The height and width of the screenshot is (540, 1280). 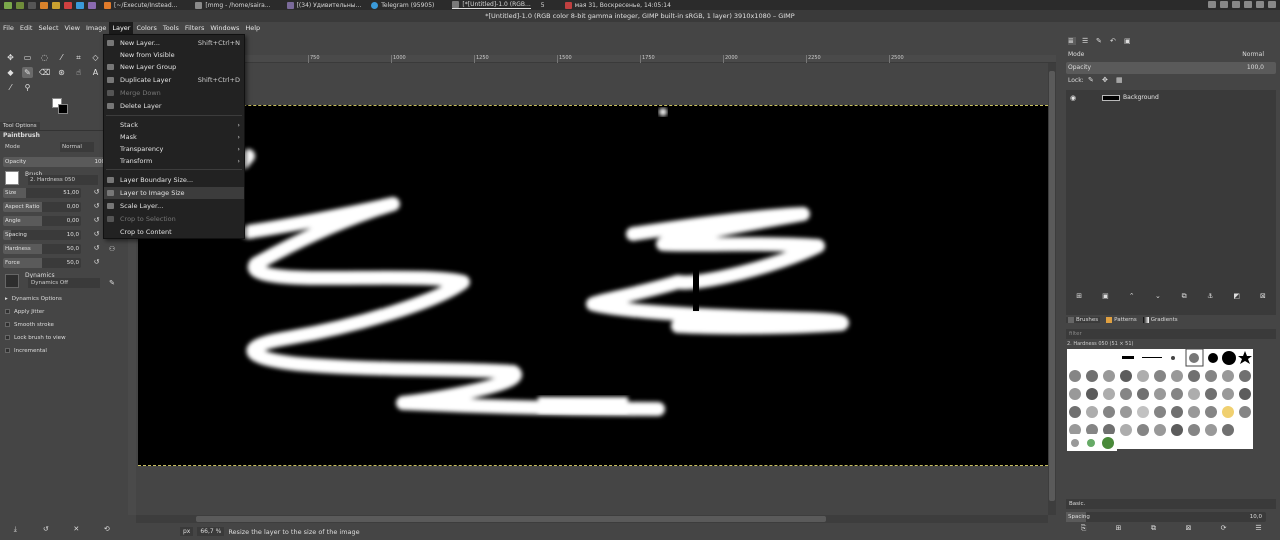 I want to click on editor-icon, so click(x=92, y=5).